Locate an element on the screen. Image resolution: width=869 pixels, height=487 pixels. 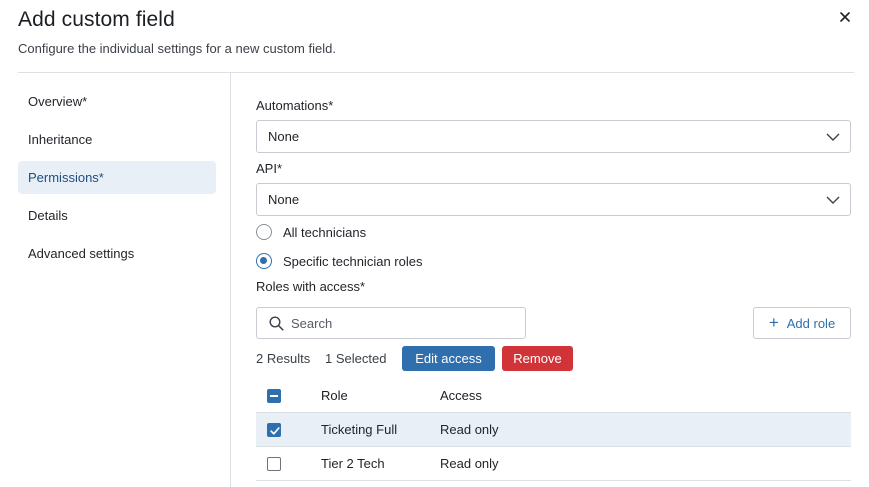
close-icon is located at coordinates (845, 17).